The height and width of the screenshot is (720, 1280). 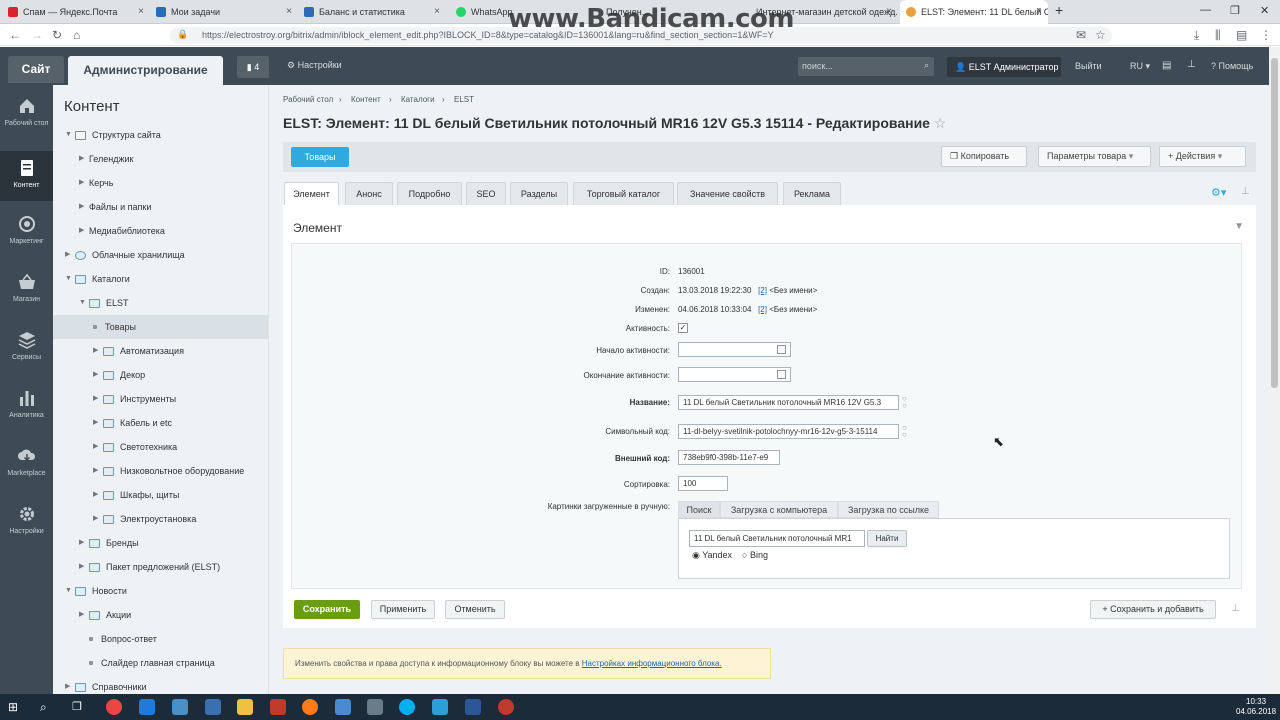 I want to click on active-checkbox: ✓, so click(x=683, y=328).